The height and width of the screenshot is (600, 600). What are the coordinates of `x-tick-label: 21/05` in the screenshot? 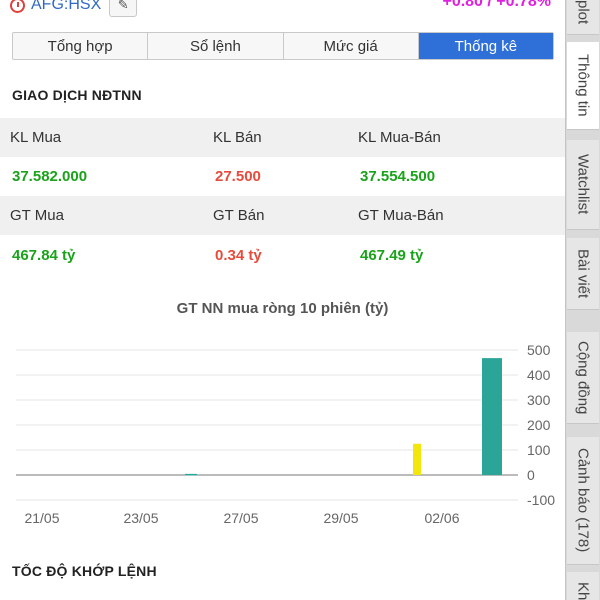 It's located at (41, 518).